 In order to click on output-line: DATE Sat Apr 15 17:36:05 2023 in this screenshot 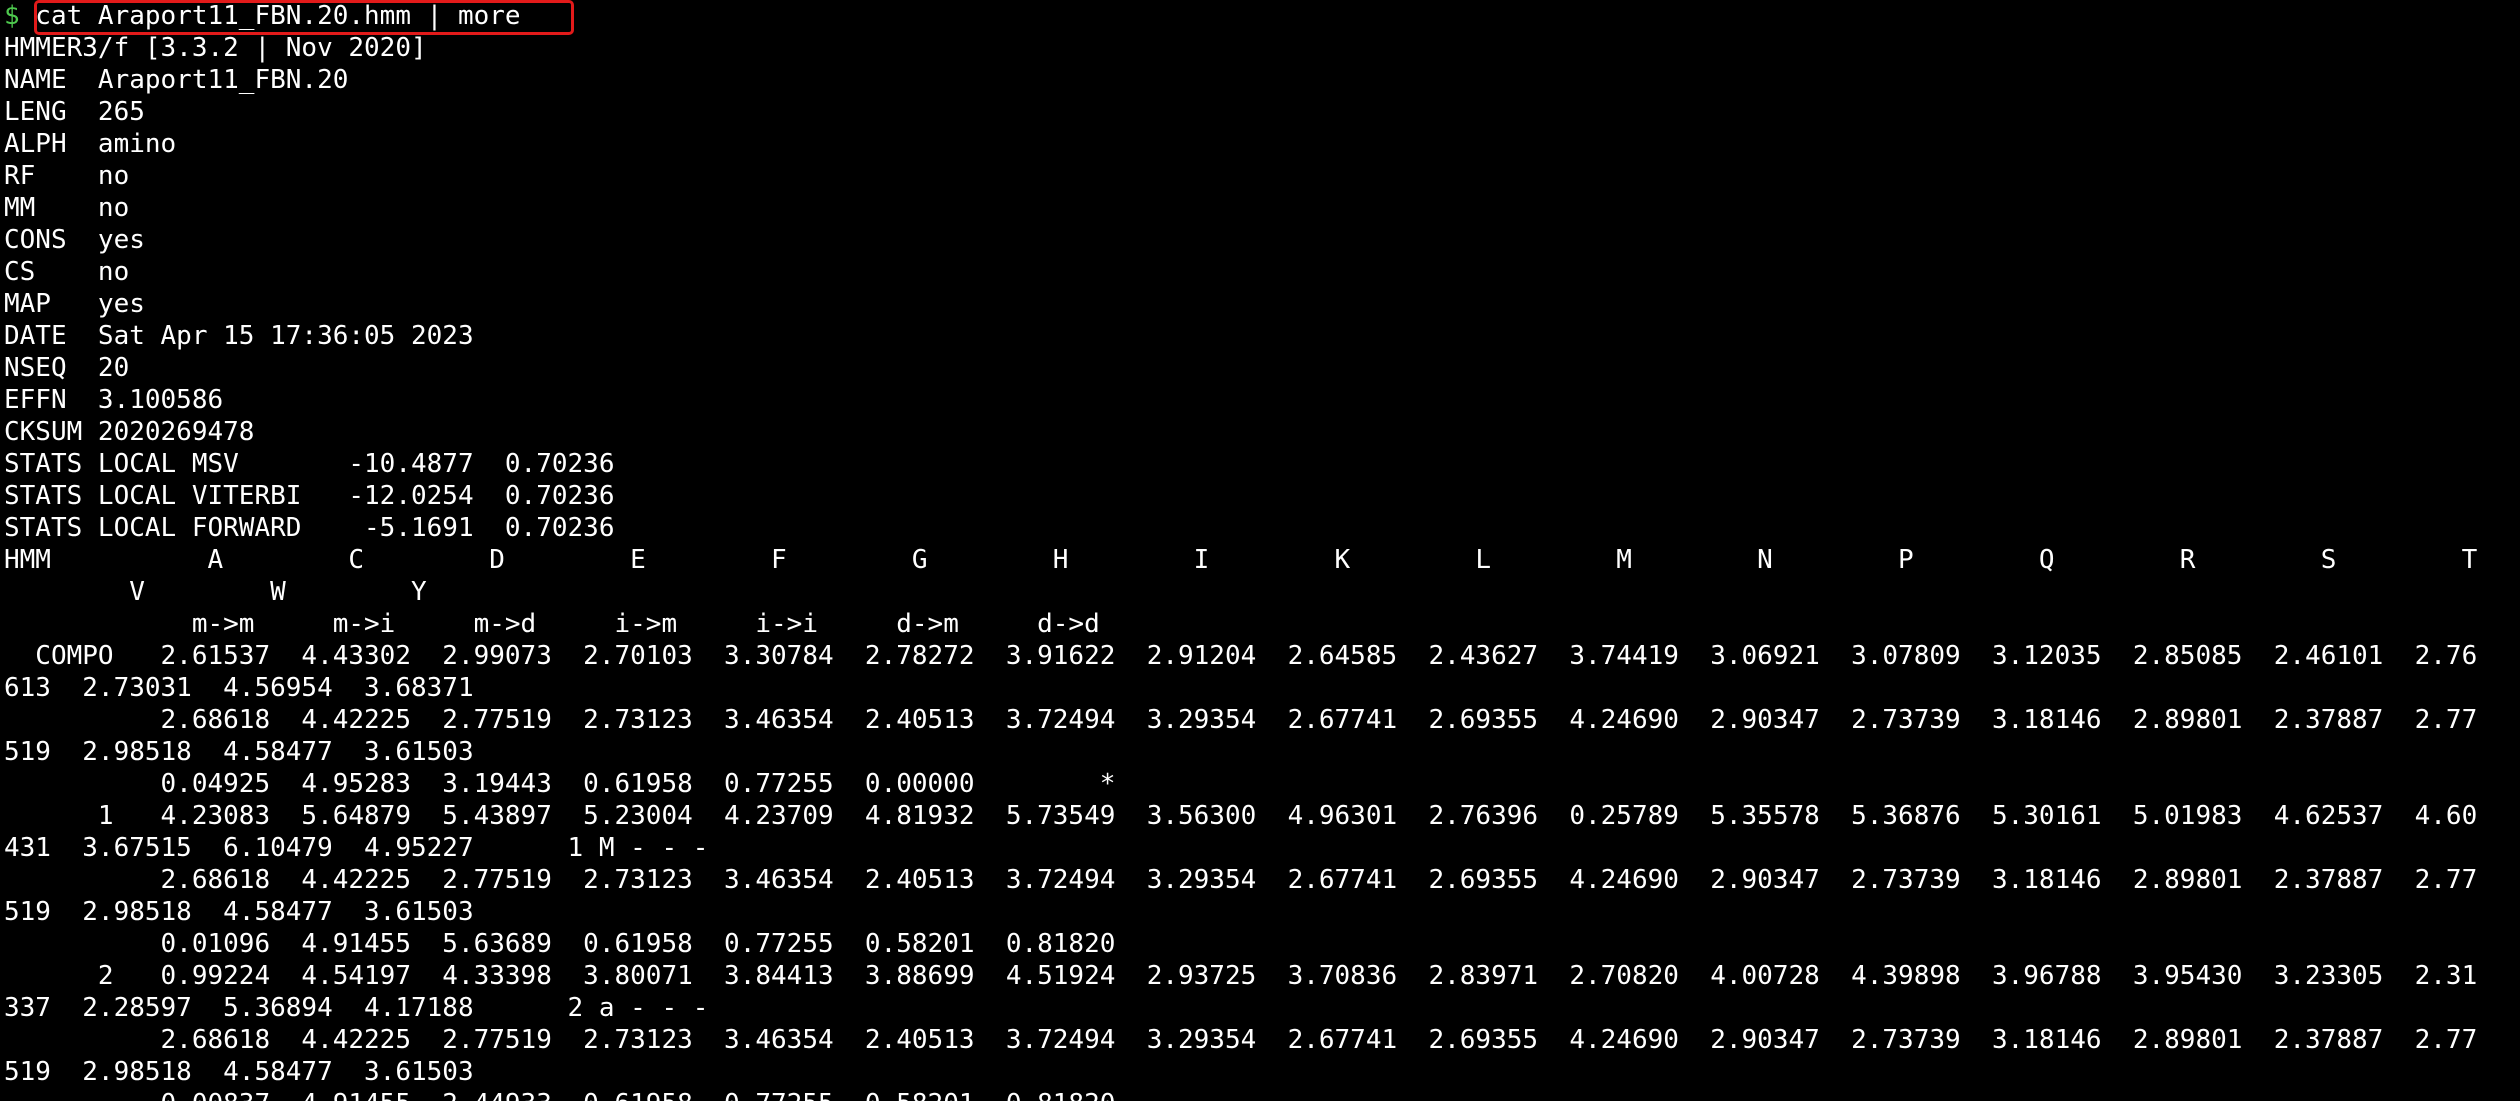, I will do `click(239, 336)`.